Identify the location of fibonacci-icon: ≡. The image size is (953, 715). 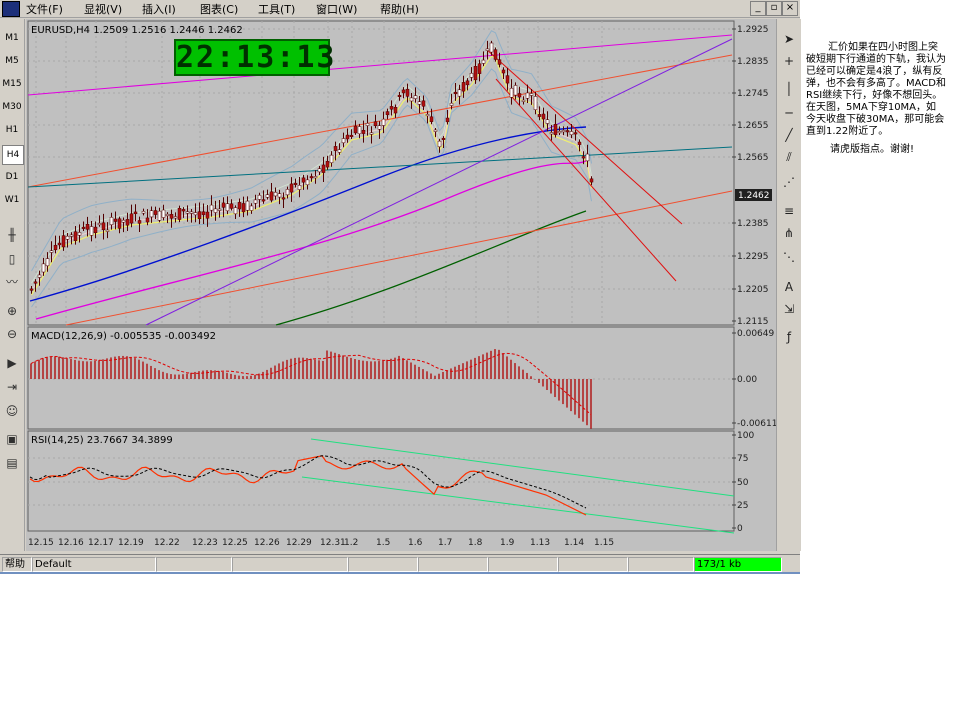
(789, 211).